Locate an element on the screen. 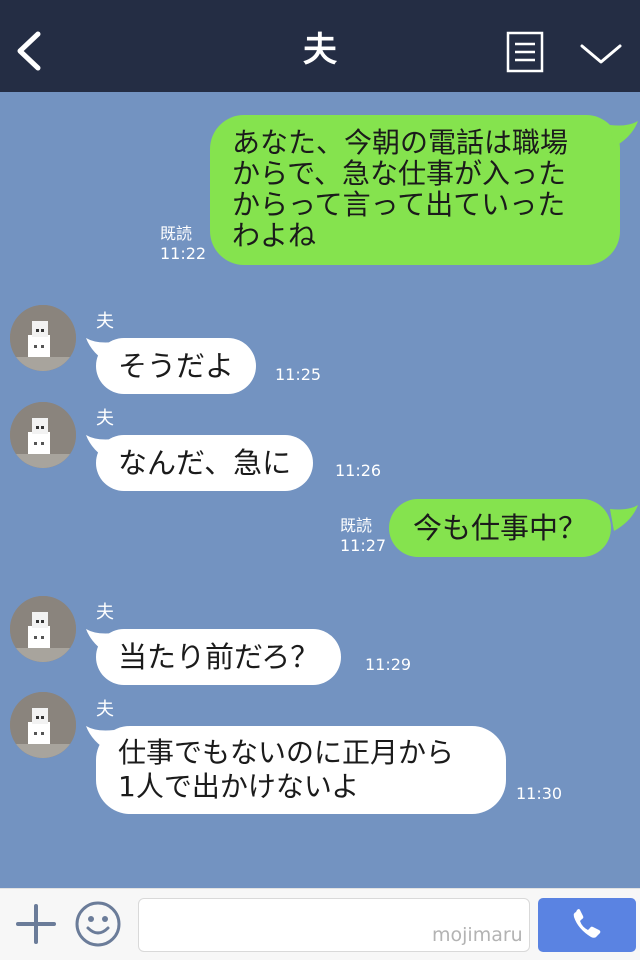  message-line: からって言って出ていった is located at coordinates (399, 204).